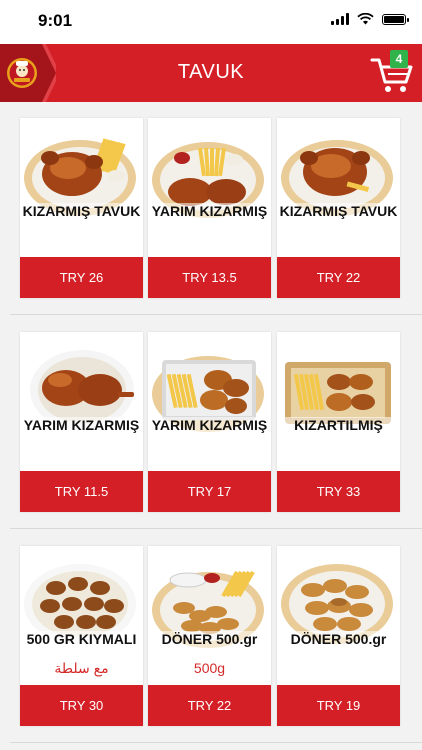 The height and width of the screenshot is (750, 422). I want to click on product-name: 500 GR KIYMALI, so click(81, 641).